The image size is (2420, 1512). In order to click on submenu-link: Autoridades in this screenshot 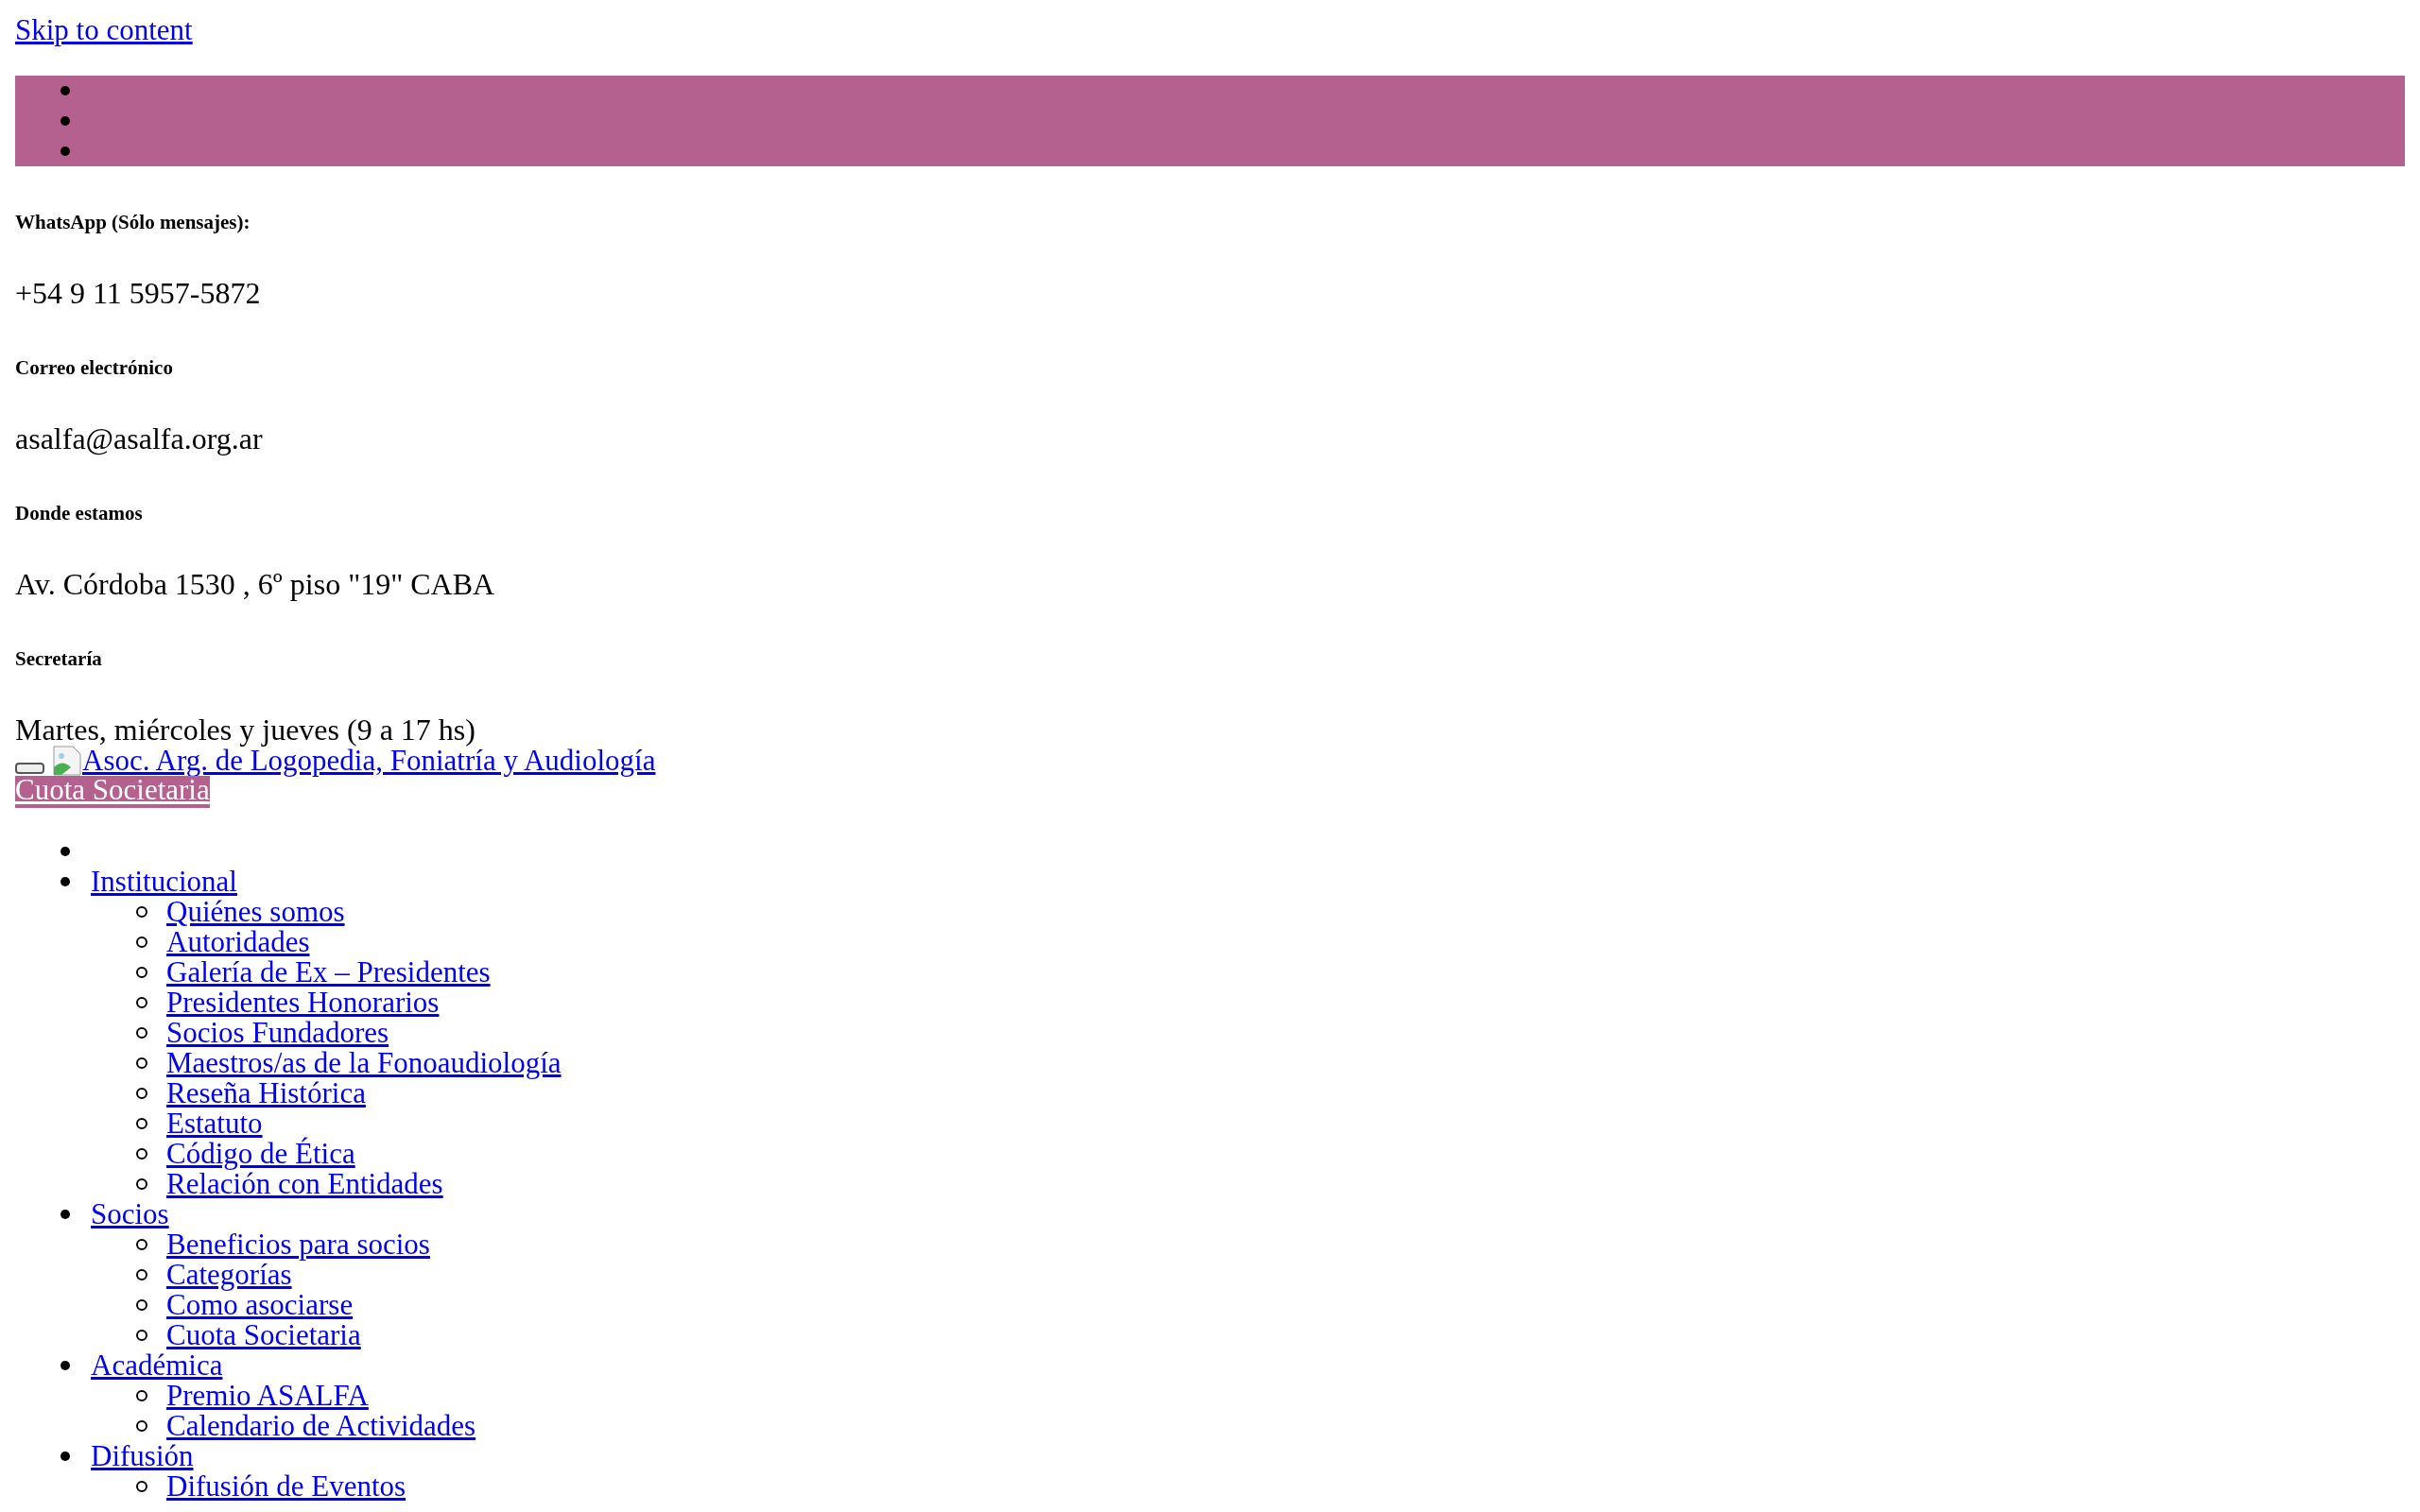, I will do `click(238, 942)`.